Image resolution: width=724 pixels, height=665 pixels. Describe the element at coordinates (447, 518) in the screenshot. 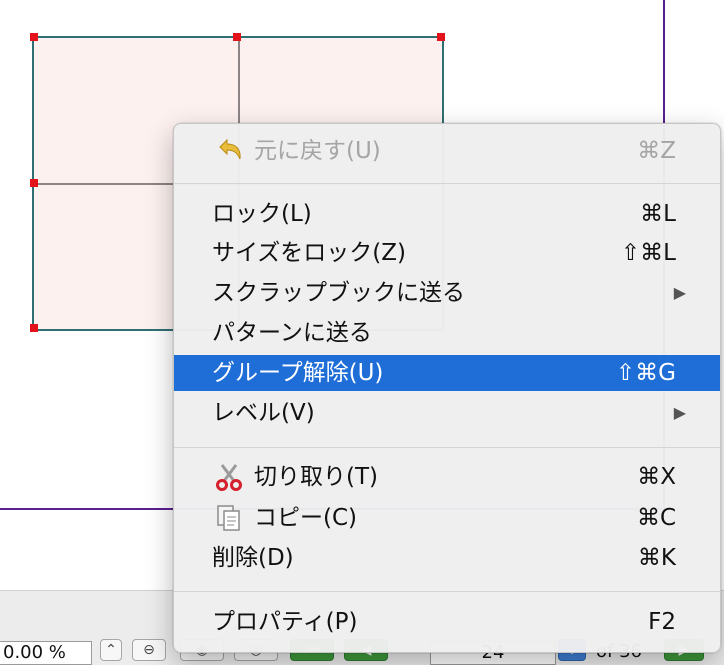

I see `menu-item-copy: コピー(C) ⌘C` at that location.